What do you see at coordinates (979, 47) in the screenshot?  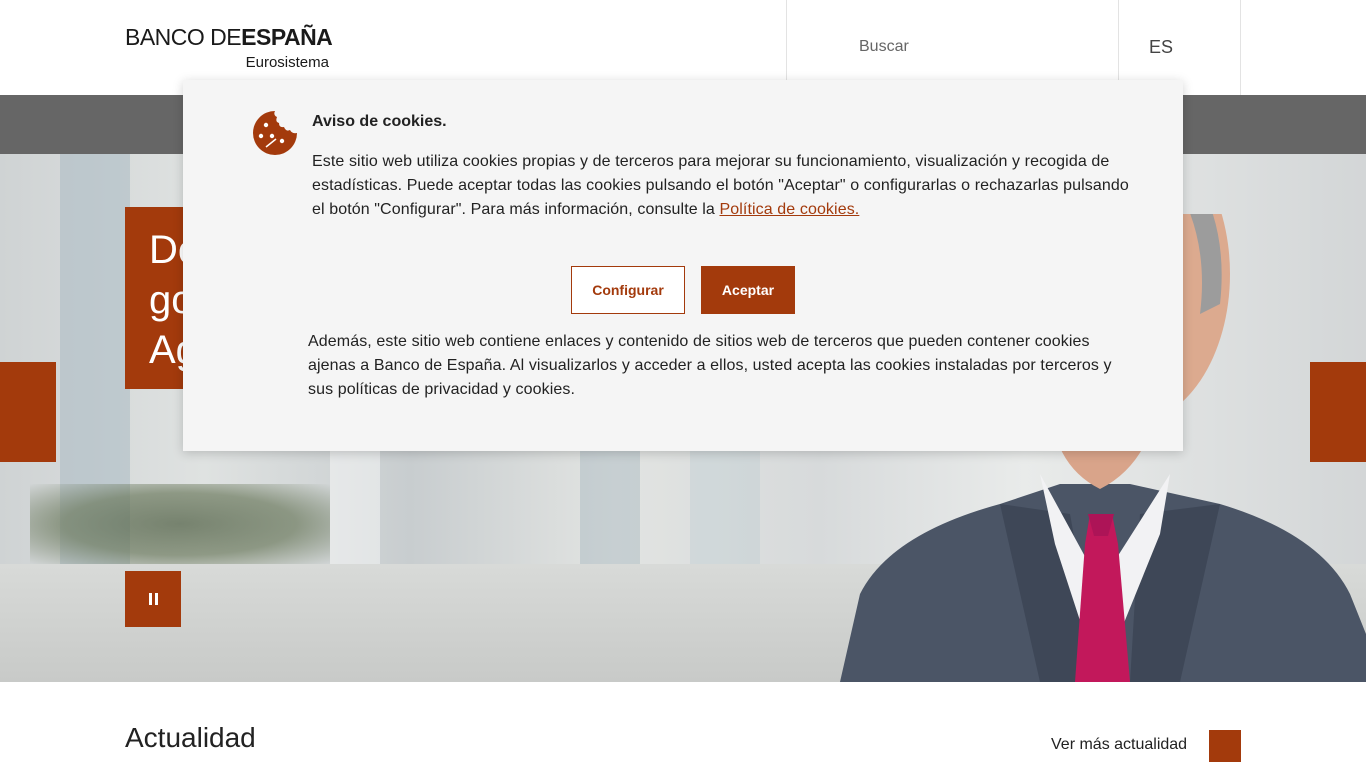 I see `search-input` at bounding box center [979, 47].